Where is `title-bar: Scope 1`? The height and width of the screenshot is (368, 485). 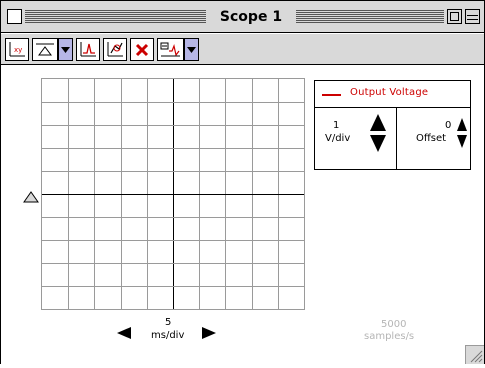 title-bar: Scope 1 is located at coordinates (242, 17).